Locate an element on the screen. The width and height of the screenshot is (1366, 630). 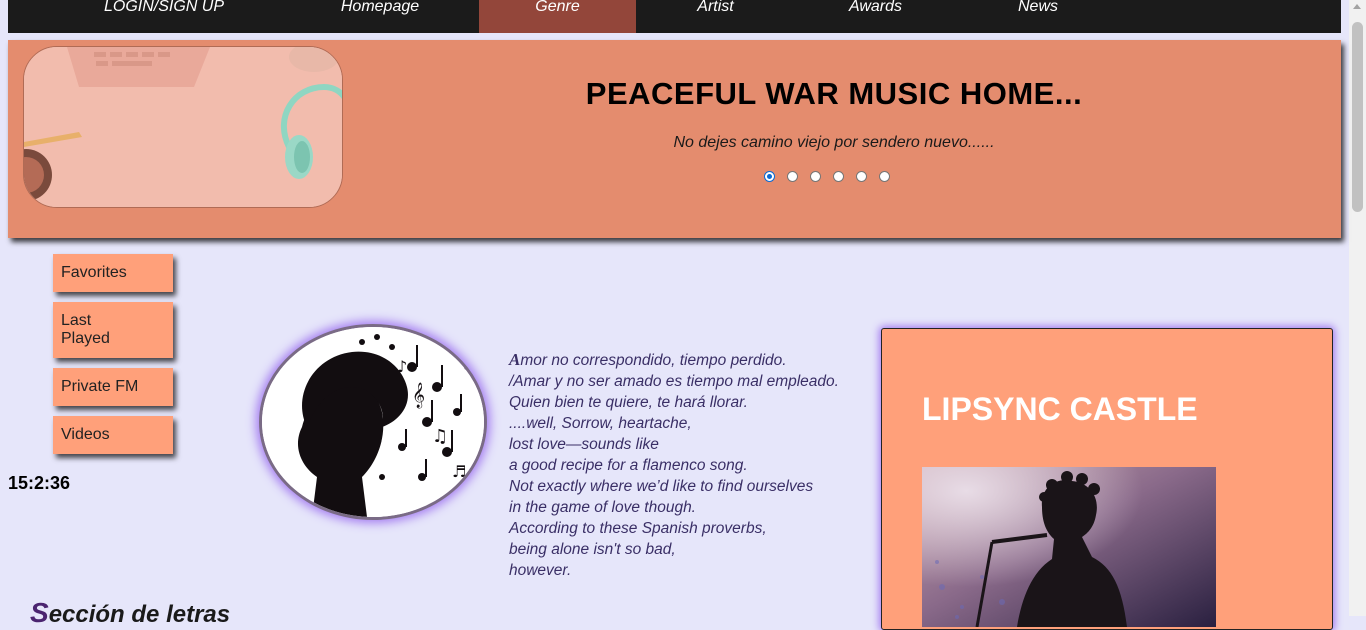
nav-news: News is located at coordinates (1038, 16).